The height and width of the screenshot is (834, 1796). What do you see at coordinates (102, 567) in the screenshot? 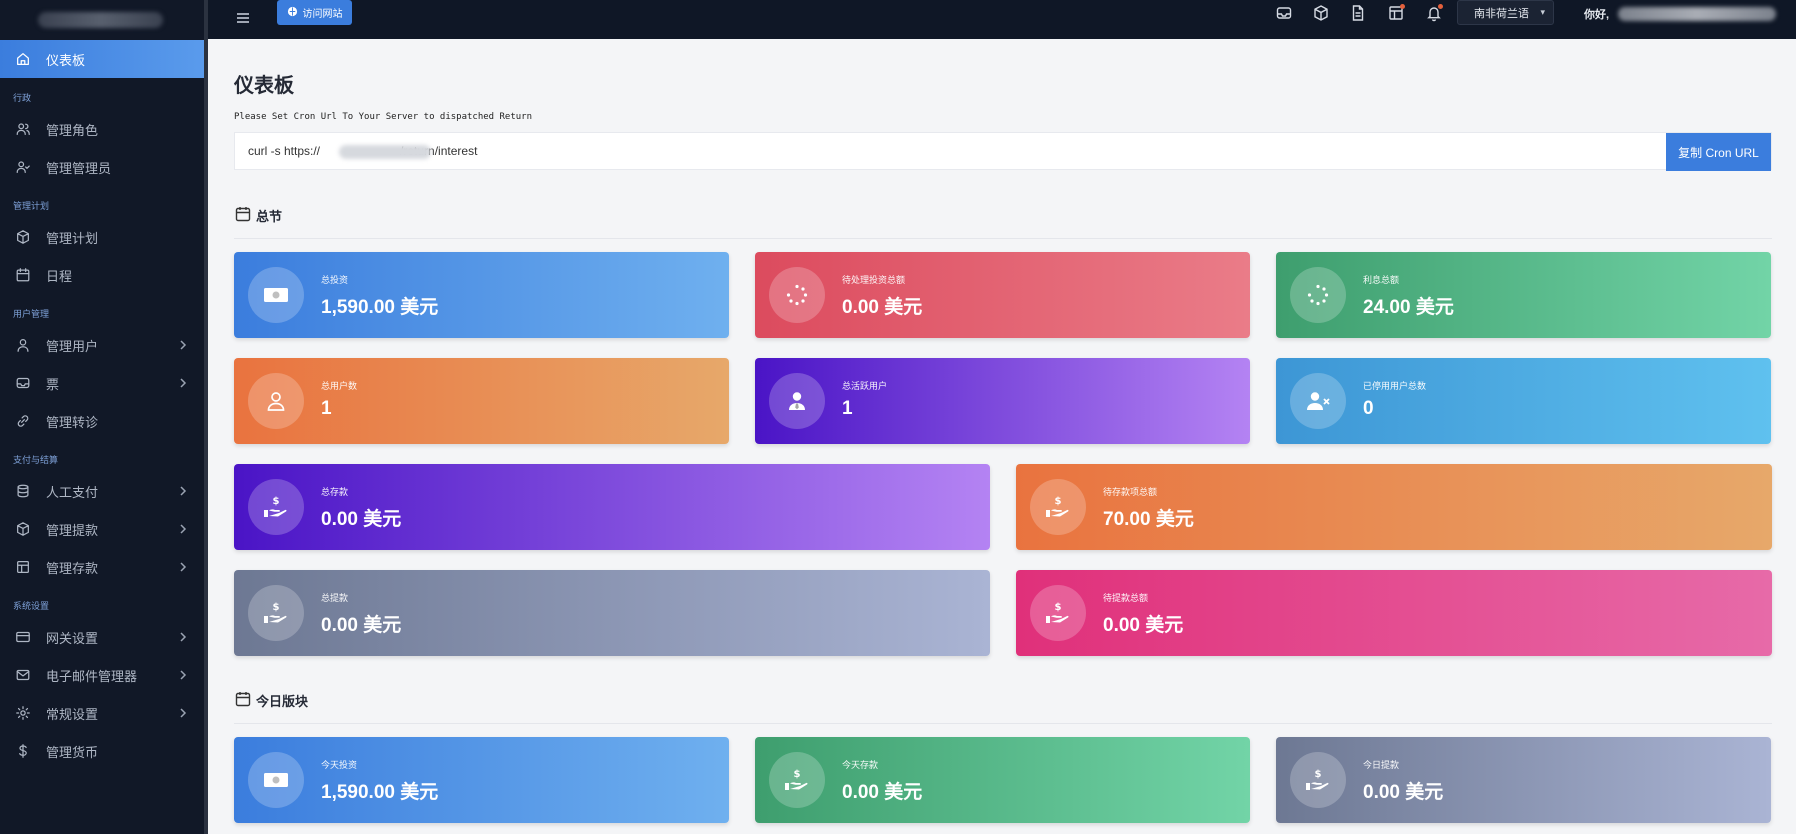
I see `sidebar-item-14: 管理存款` at bounding box center [102, 567].